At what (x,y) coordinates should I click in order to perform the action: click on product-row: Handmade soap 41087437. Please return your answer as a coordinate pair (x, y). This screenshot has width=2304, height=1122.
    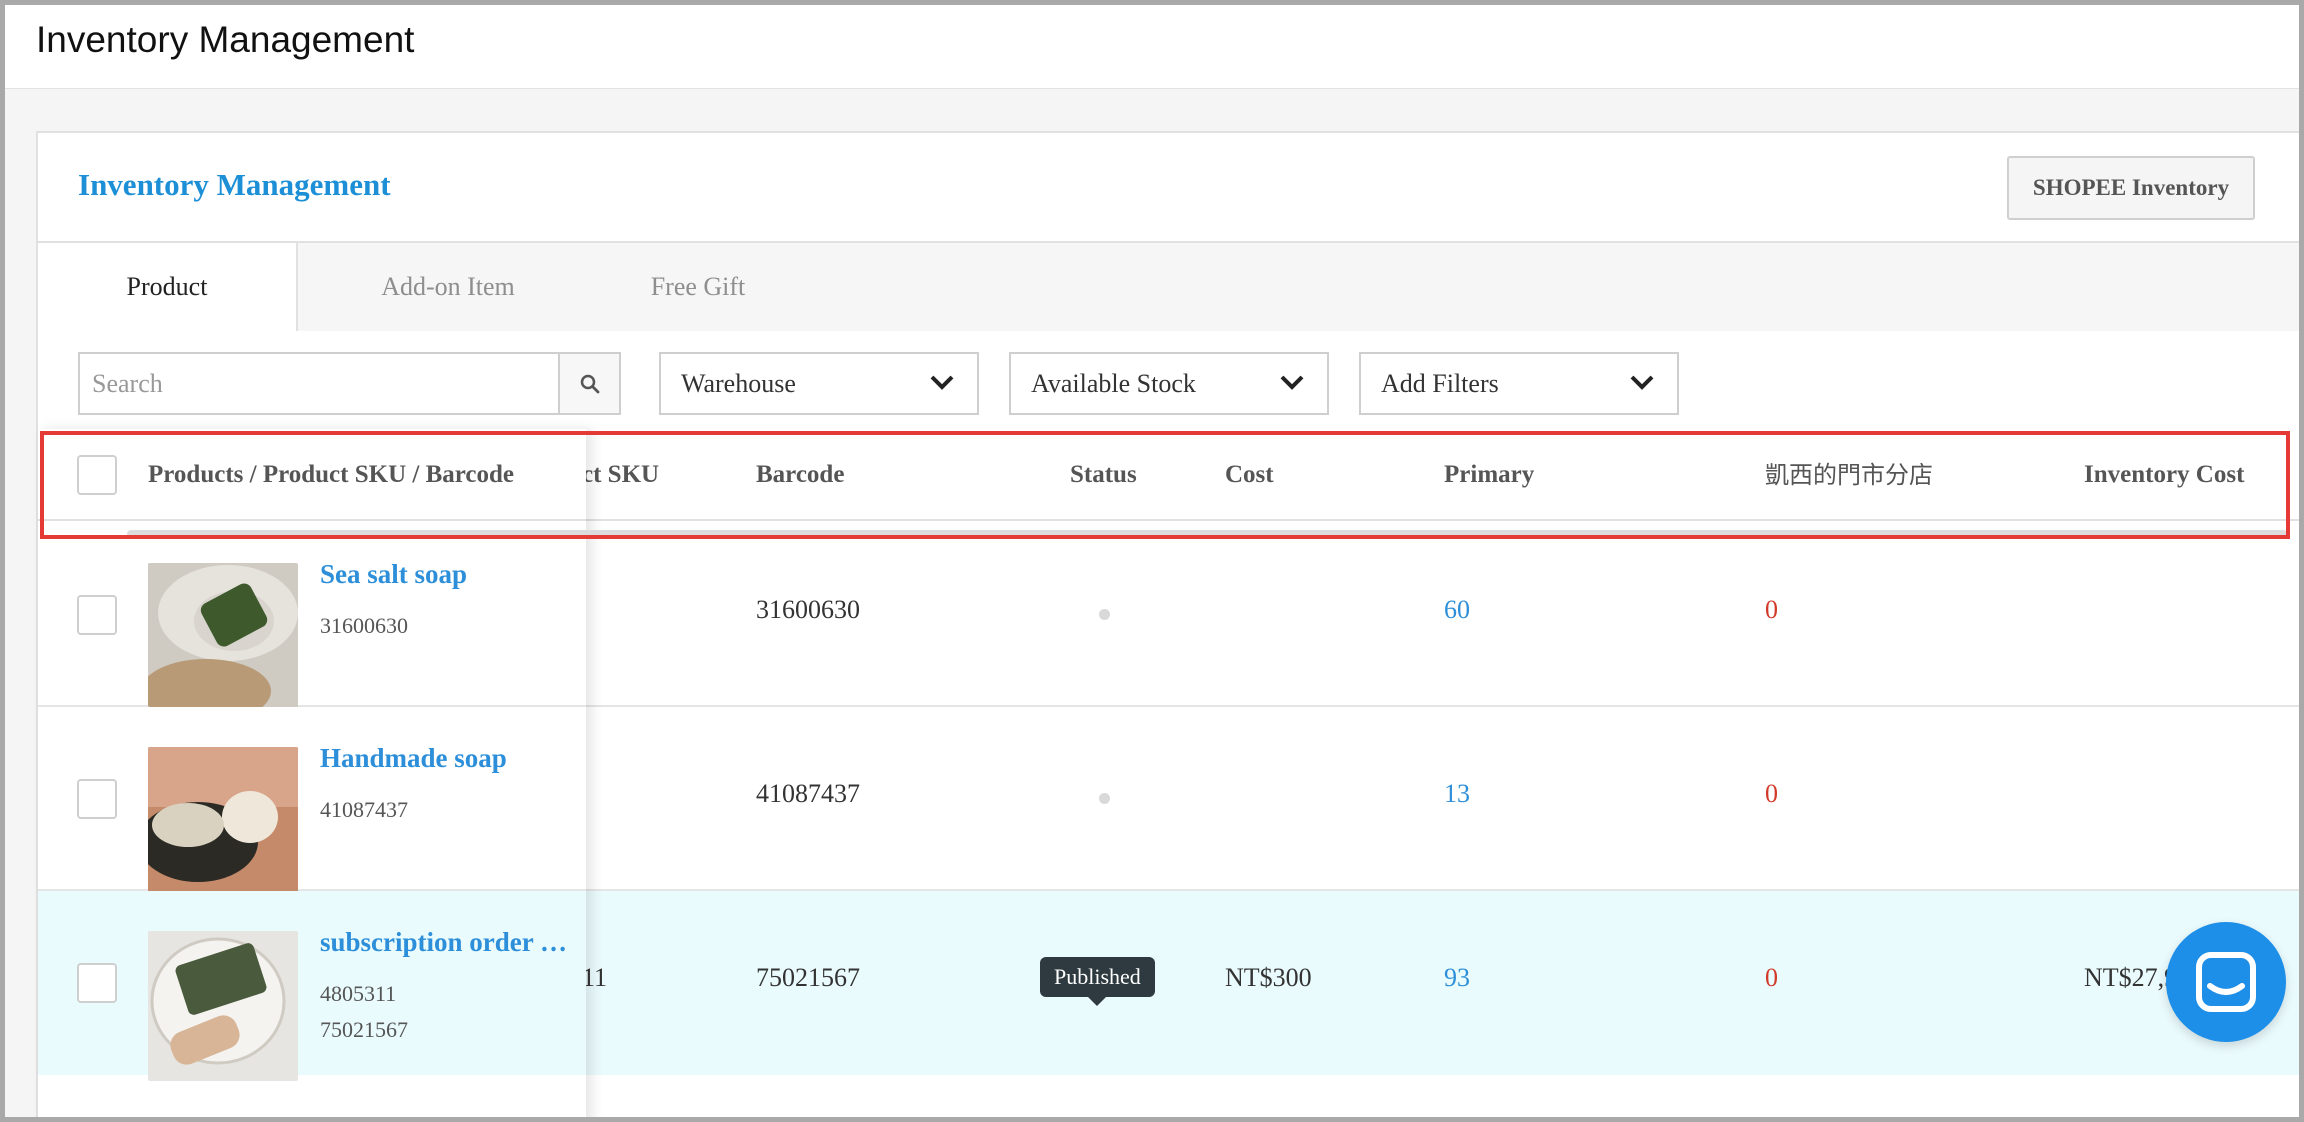
    Looking at the image, I should click on (312, 802).